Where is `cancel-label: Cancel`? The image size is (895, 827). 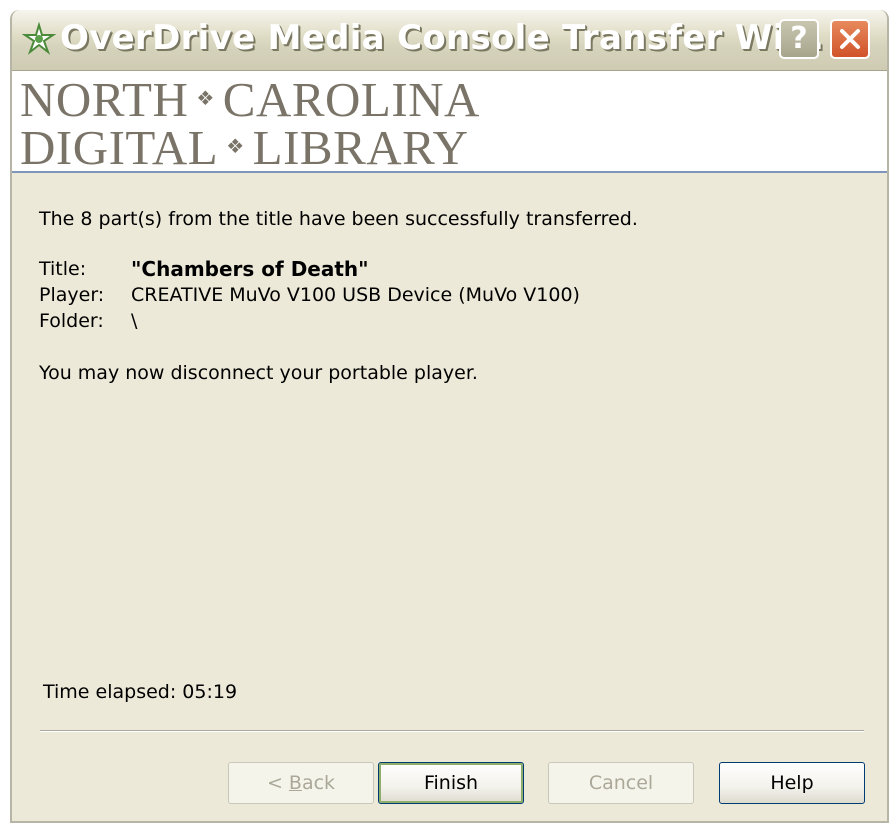 cancel-label: Cancel is located at coordinates (621, 783).